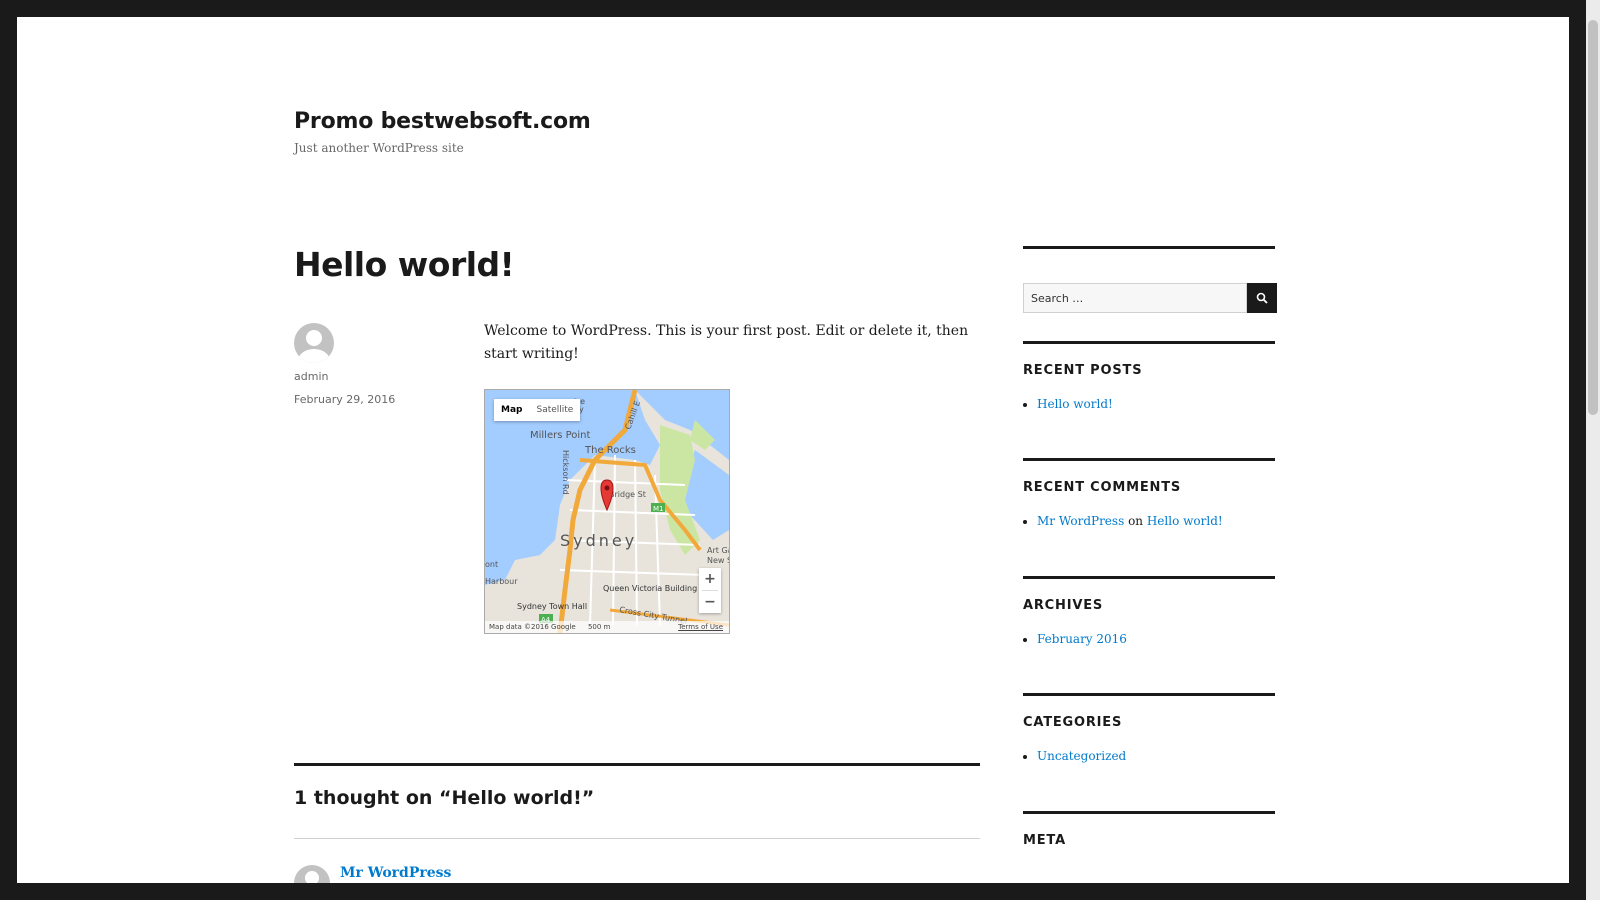 The image size is (1600, 900). Describe the element at coordinates (710, 579) in the screenshot. I see `zoom-in-button: +` at that location.